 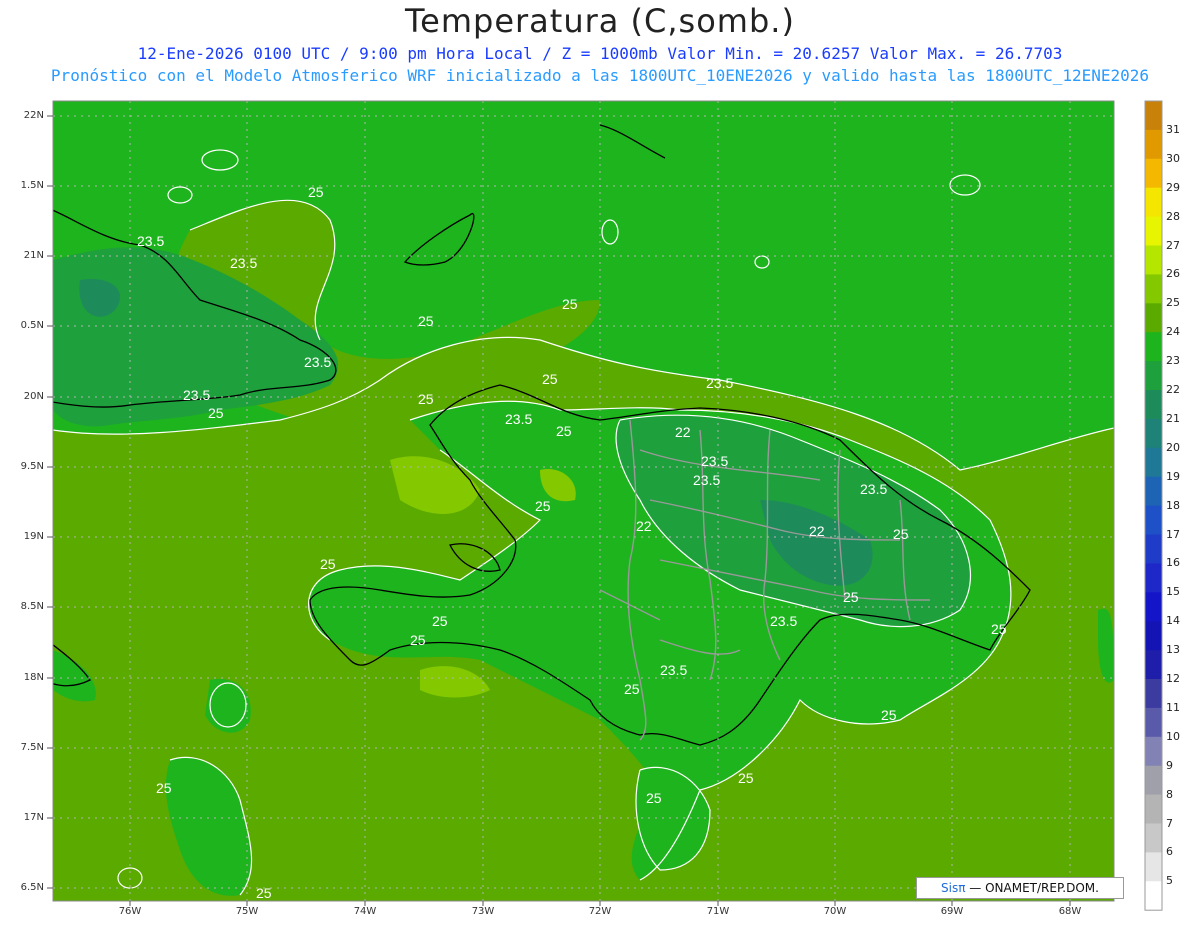 What do you see at coordinates (1173, 563) in the screenshot?
I see `colorbar-label: 16` at bounding box center [1173, 563].